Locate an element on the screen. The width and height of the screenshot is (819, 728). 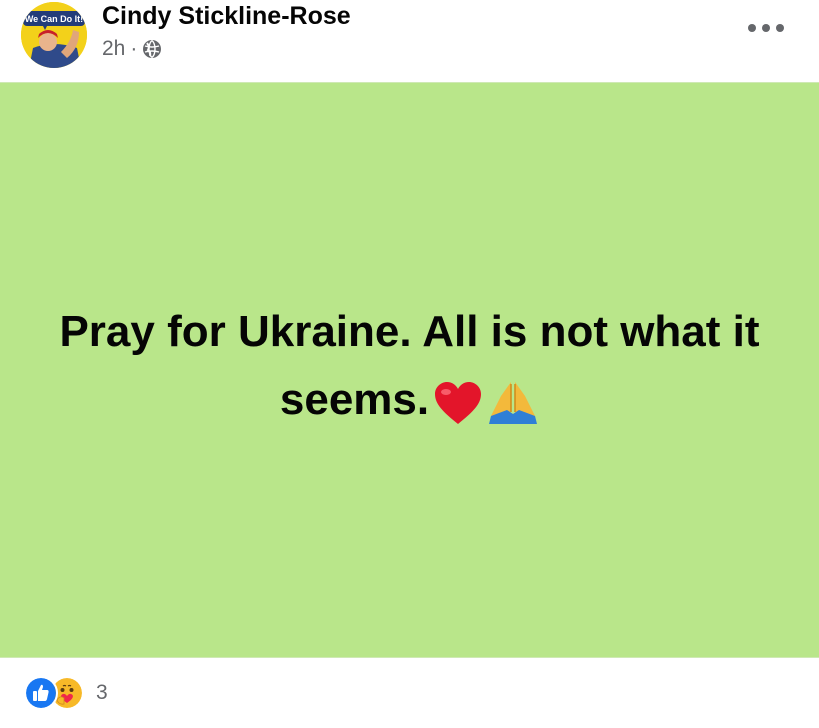
post-footer: 3 is located at coordinates (409, 693).